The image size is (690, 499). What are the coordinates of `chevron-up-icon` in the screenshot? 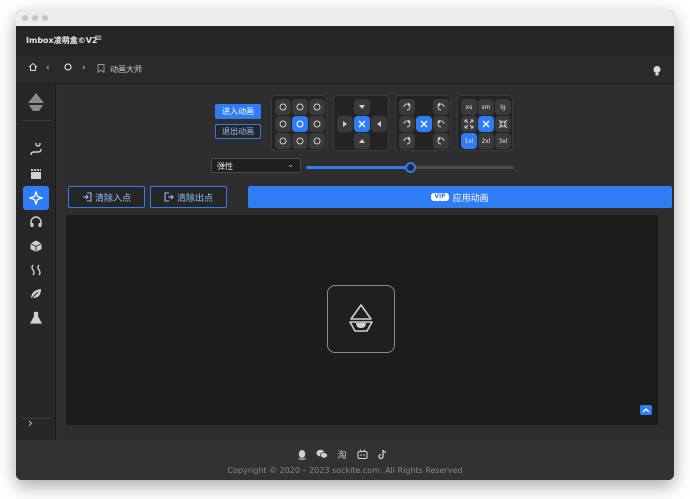 It's located at (646, 410).